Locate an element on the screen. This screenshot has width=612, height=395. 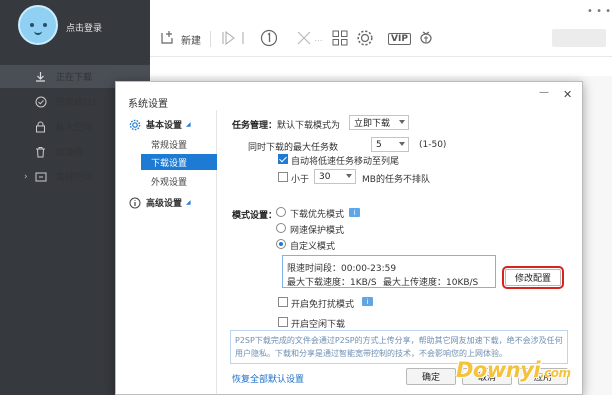
nav-item-general: 常规设置 is located at coordinates (169, 144).